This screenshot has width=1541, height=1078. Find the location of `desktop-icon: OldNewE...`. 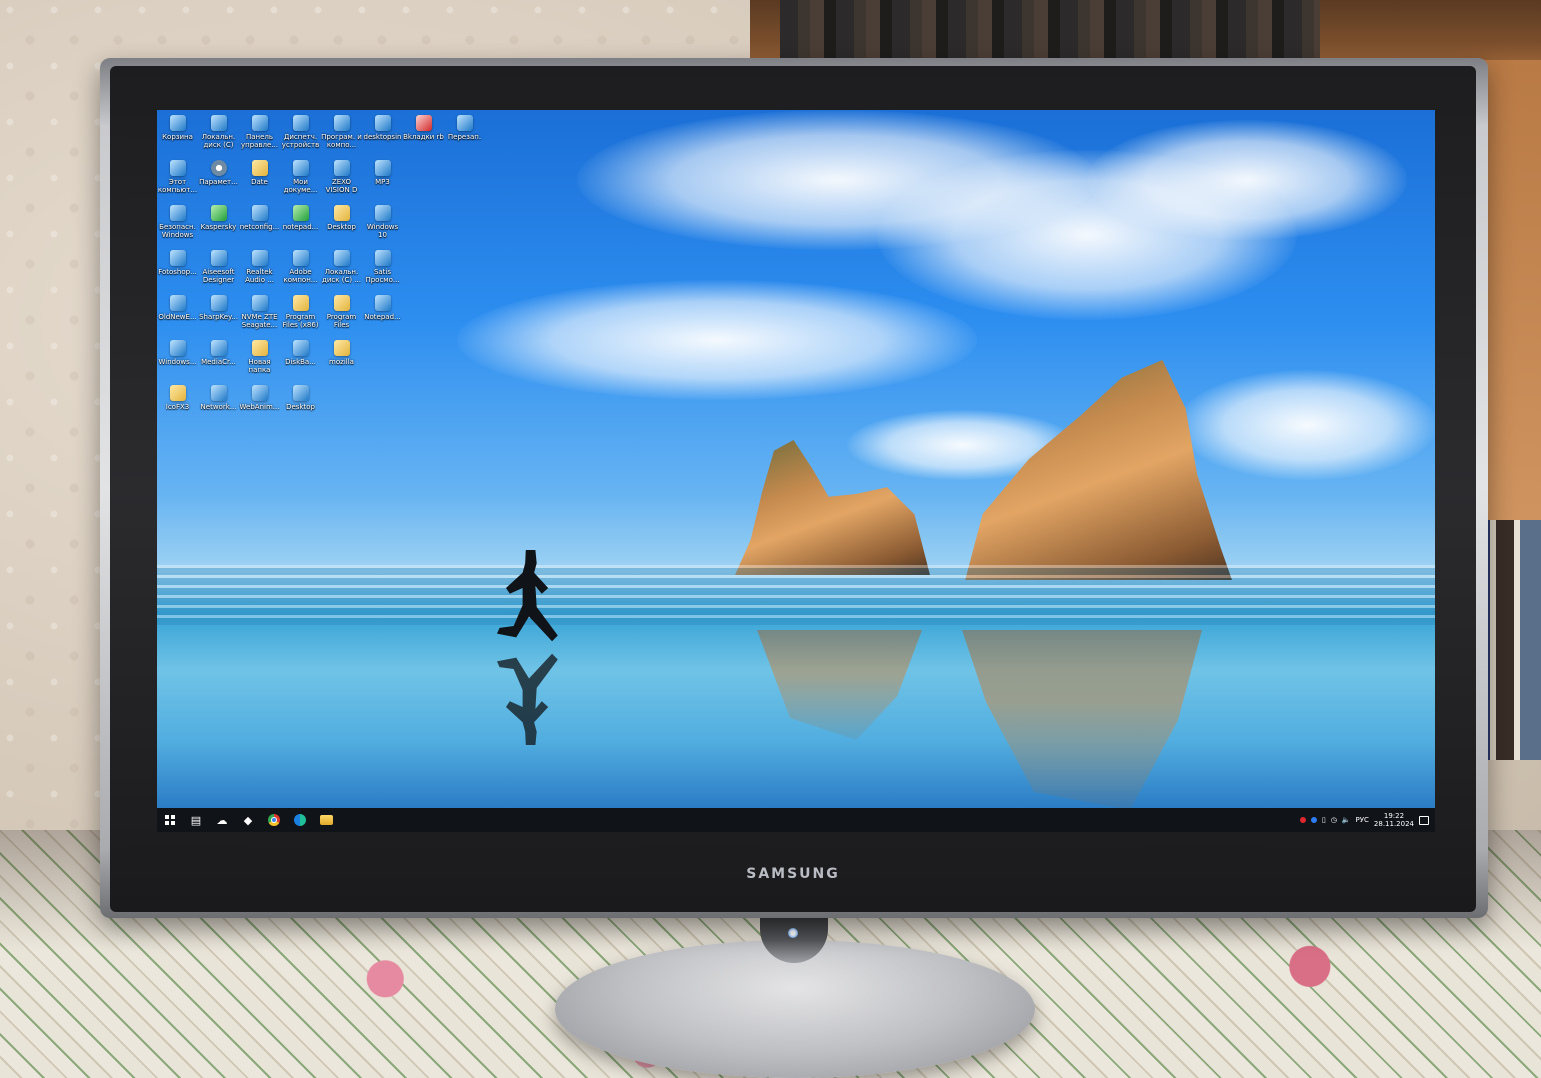

desktop-icon: OldNewE... is located at coordinates (177, 314).